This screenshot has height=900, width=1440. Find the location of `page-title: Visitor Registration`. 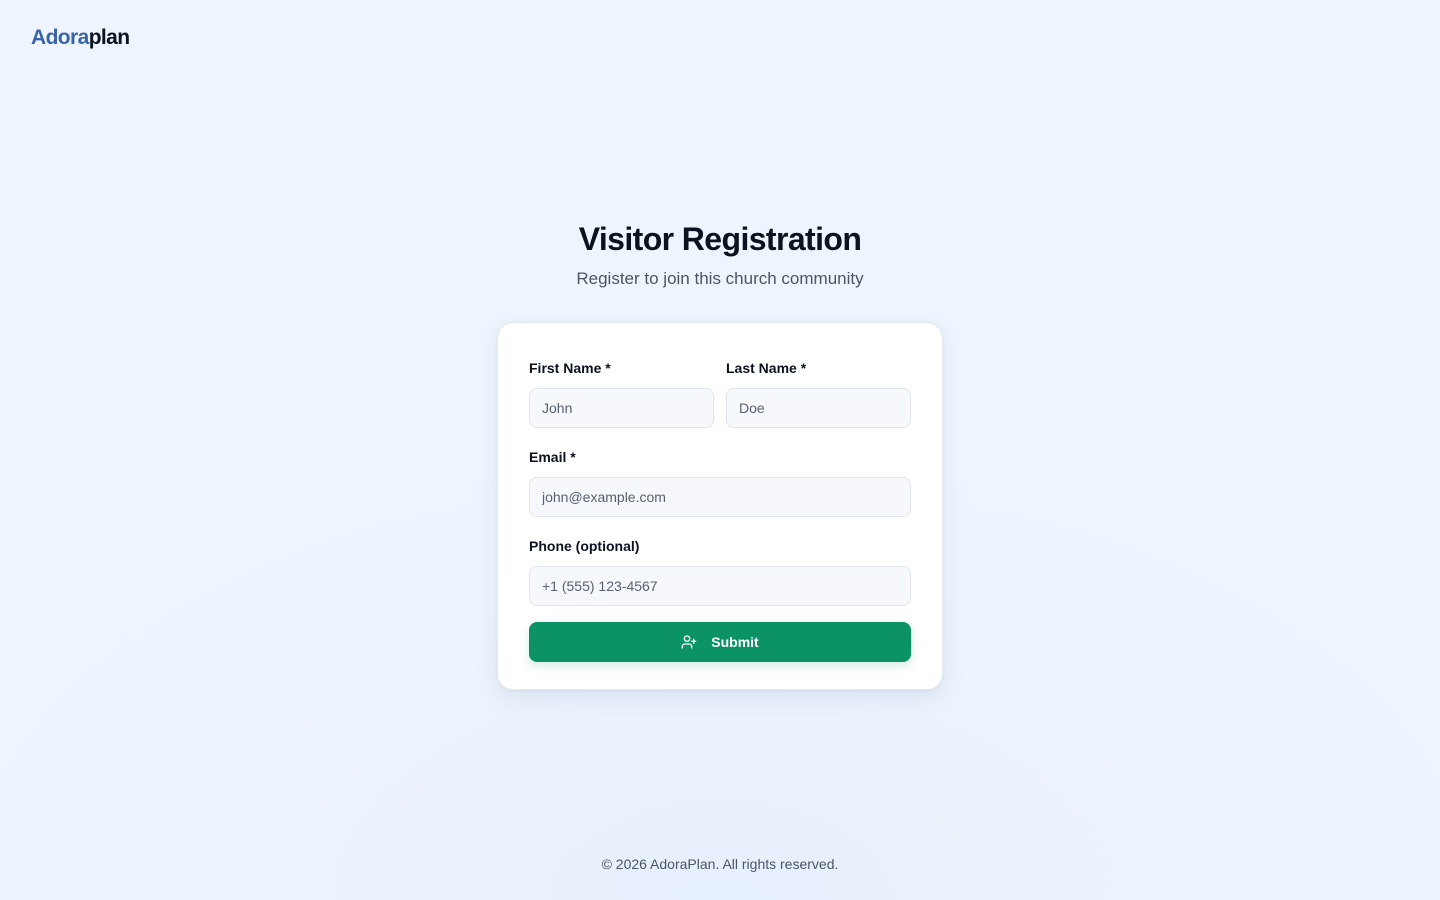

page-title: Visitor Registration is located at coordinates (720, 239).